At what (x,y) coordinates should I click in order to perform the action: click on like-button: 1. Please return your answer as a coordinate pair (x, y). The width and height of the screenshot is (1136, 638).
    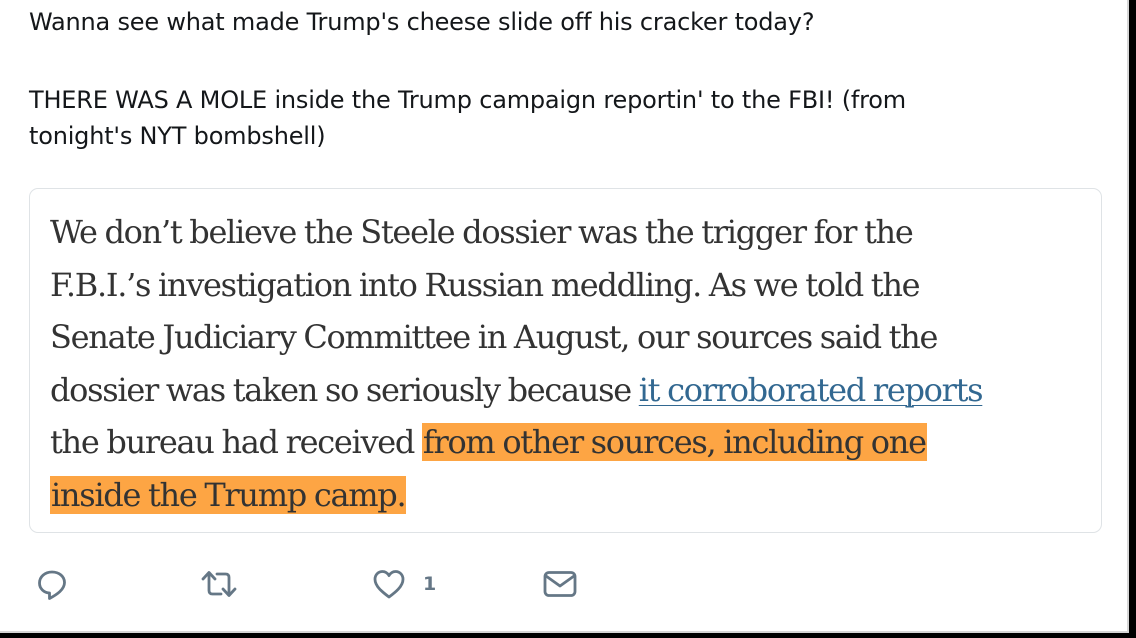
    Looking at the image, I should click on (404, 584).